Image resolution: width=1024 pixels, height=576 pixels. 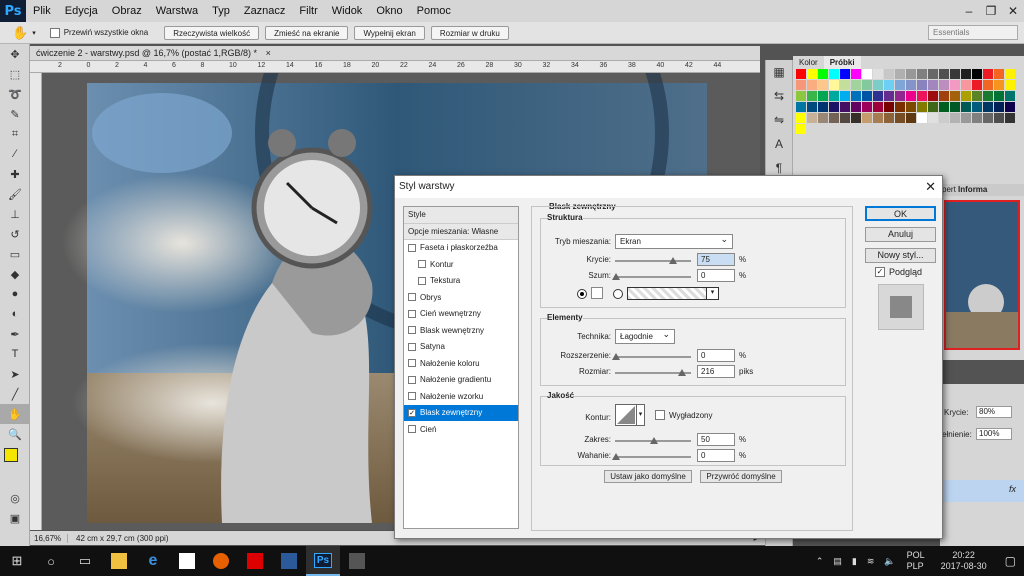 What do you see at coordinates (820, 561) in the screenshot?
I see `tray-chevron-icon: ⌃` at bounding box center [820, 561].